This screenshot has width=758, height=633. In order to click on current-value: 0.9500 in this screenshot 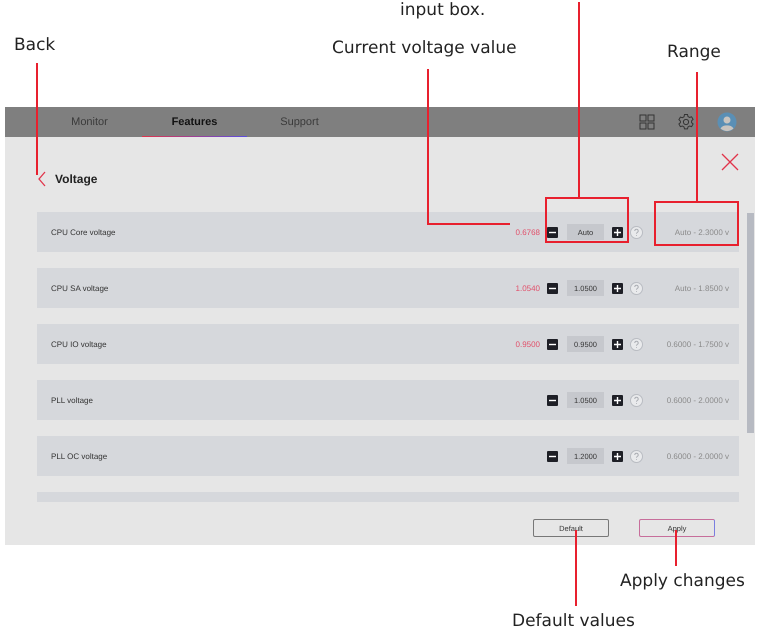, I will do `click(528, 344)`.